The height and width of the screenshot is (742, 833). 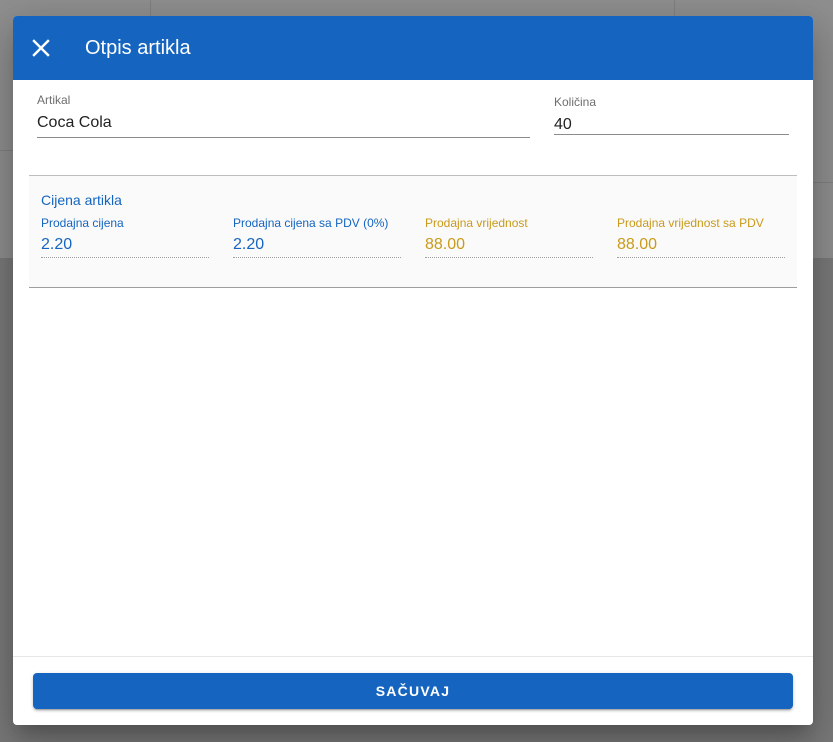 What do you see at coordinates (701, 237) in the screenshot?
I see `prodajna-vrijednost-pdv-field: Prodajna vrijednost sa PDV 88.00` at bounding box center [701, 237].